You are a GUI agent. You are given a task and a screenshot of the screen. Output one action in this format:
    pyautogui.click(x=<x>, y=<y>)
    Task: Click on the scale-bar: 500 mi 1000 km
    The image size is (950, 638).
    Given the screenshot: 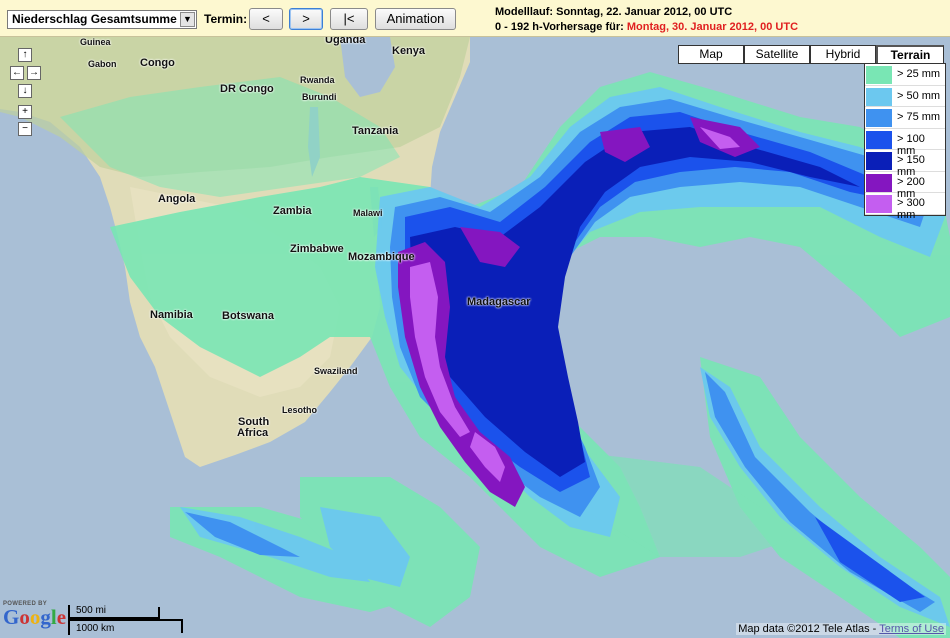 What is the action you would take?
    pyautogui.click(x=128, y=620)
    